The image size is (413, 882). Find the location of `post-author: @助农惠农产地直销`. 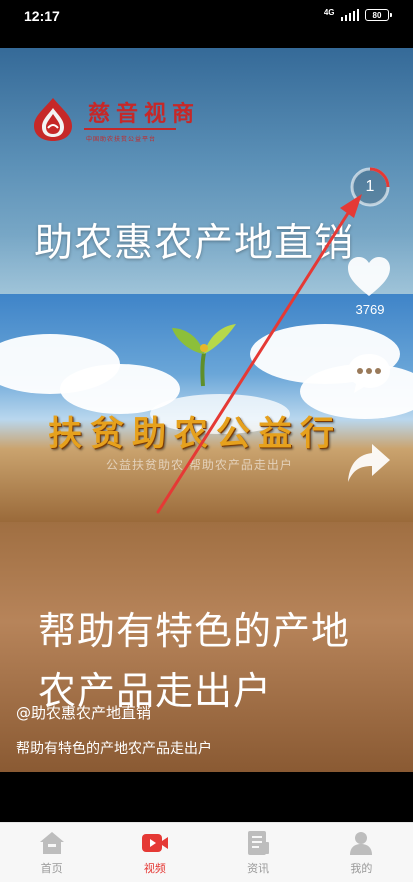

post-author: @助农惠农产地直销 is located at coordinates (83, 712).